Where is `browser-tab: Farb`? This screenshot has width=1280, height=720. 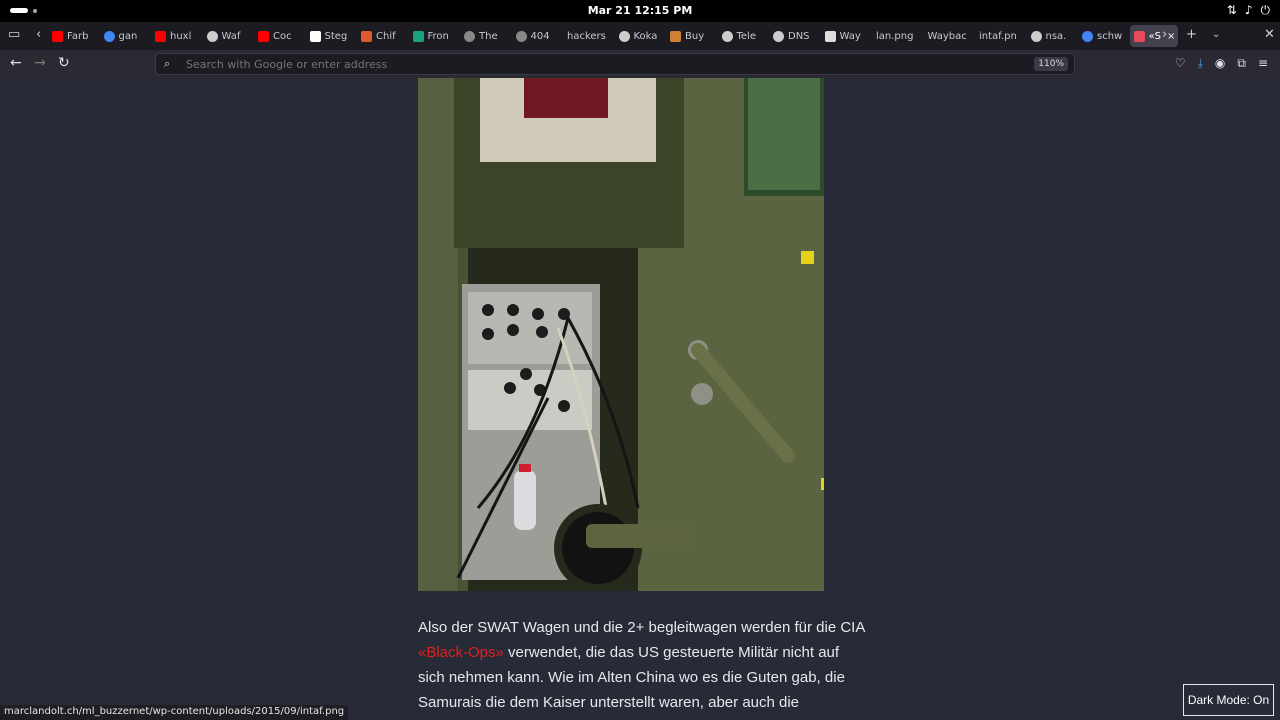 browser-tab: Farb is located at coordinates (72, 36).